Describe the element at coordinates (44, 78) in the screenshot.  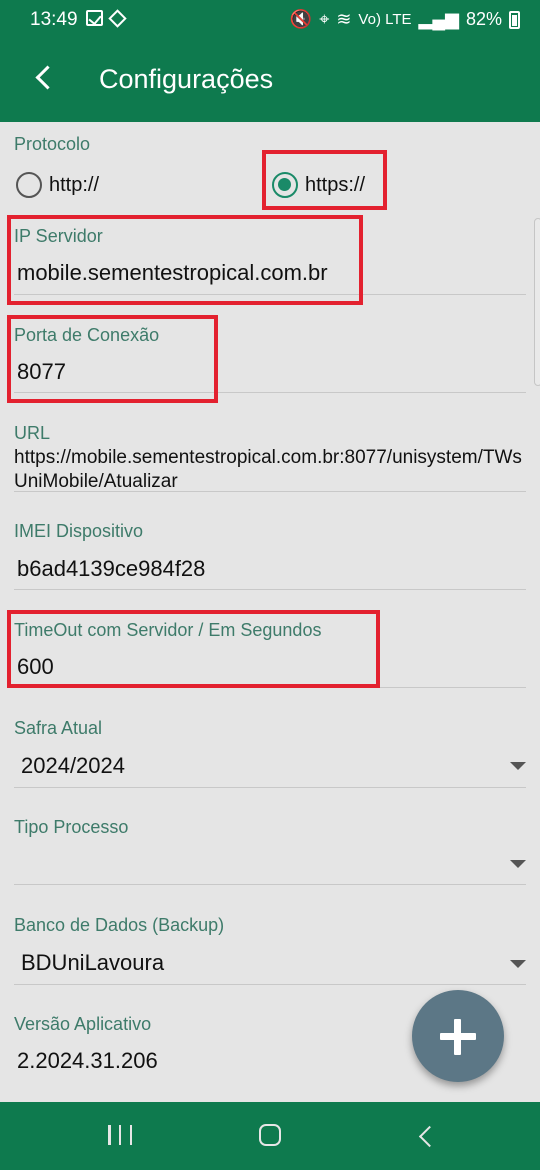
I see `back-arrow-icon` at that location.